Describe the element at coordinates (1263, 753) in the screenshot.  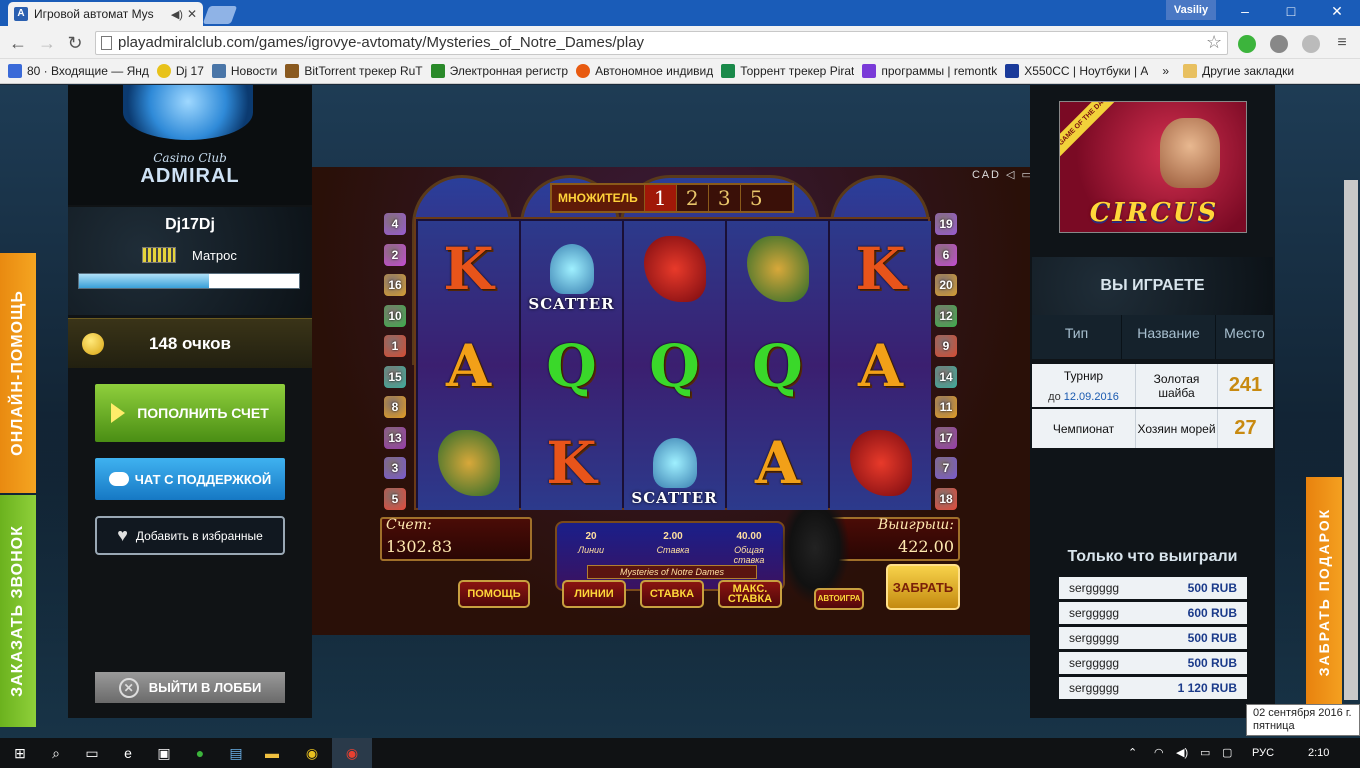
I see `language-indicator: РУС` at that location.